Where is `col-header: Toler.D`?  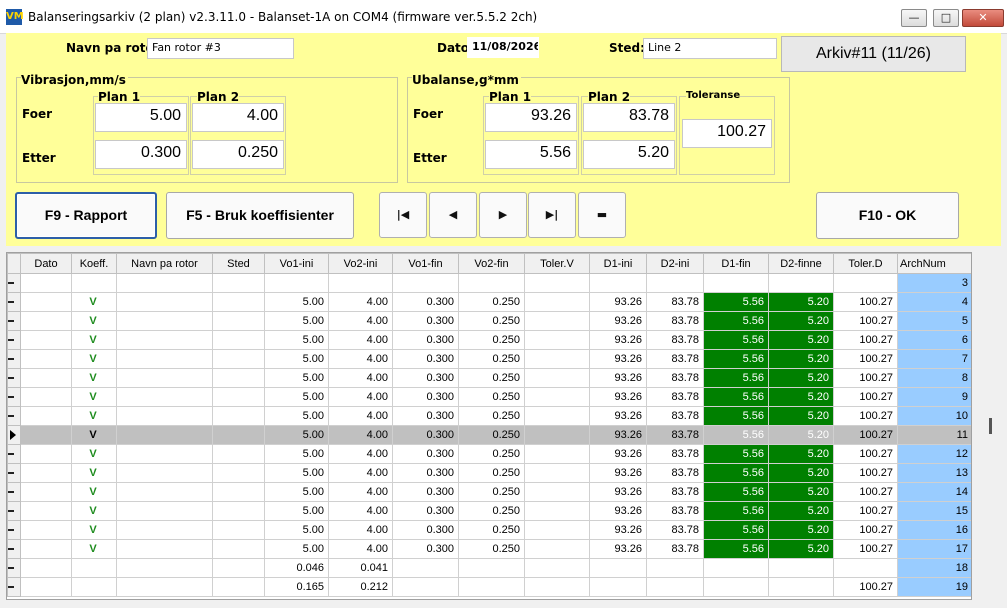 col-header: Toler.D is located at coordinates (865, 263).